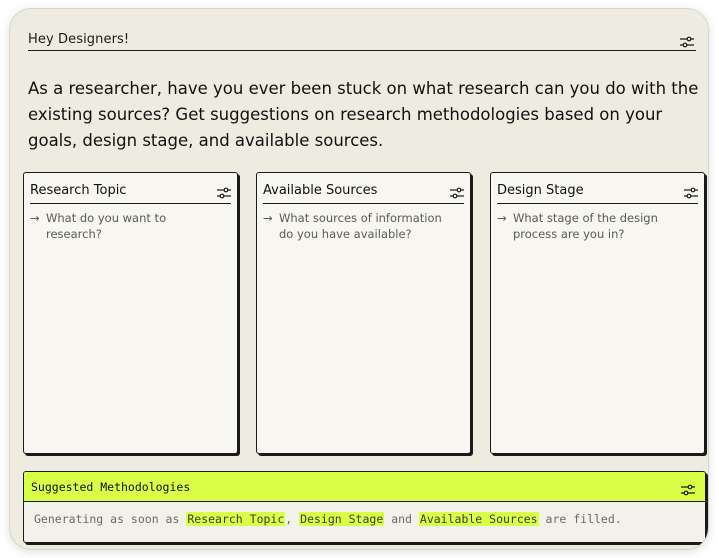  I want to click on input-placeholder: What do you want to research?, so click(106, 226).